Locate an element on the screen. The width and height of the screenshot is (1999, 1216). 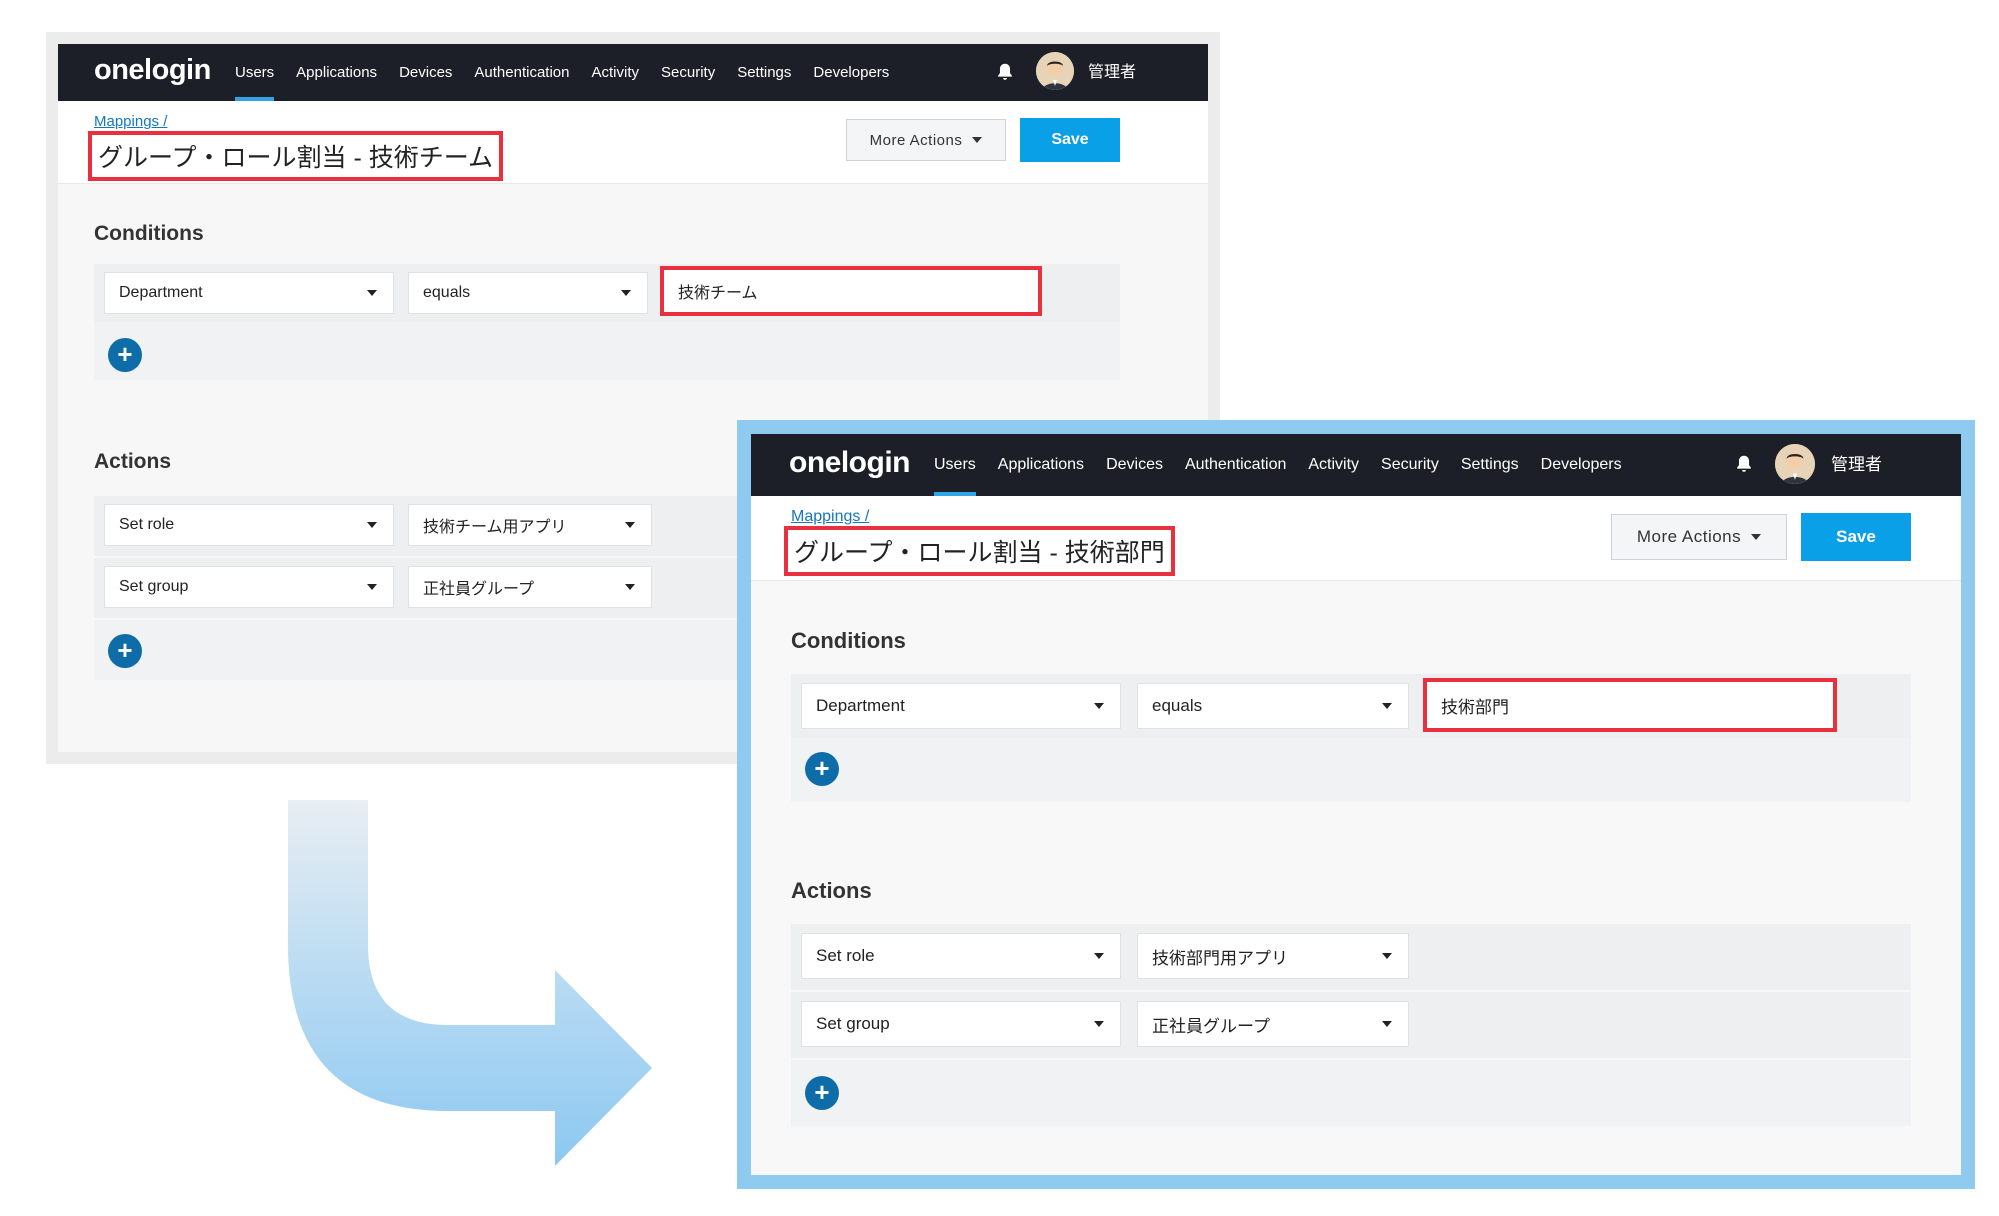
action-value-select: 技術チーム用アプリ is located at coordinates (530, 525).